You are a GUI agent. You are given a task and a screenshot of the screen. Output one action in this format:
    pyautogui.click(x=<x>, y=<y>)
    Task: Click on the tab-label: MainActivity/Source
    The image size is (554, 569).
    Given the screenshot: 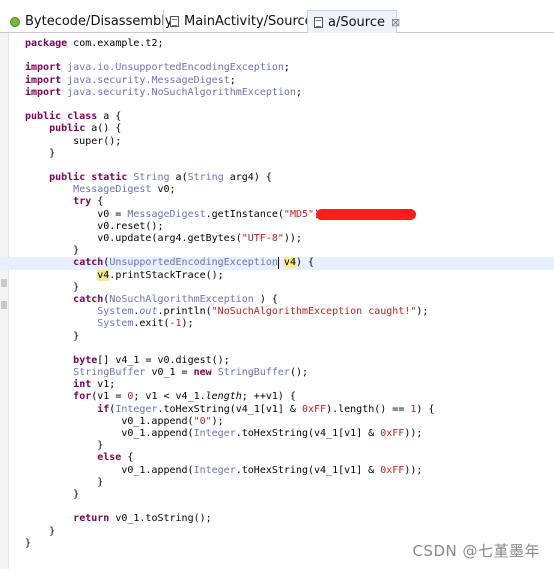 What is the action you would take?
    pyautogui.click(x=248, y=21)
    